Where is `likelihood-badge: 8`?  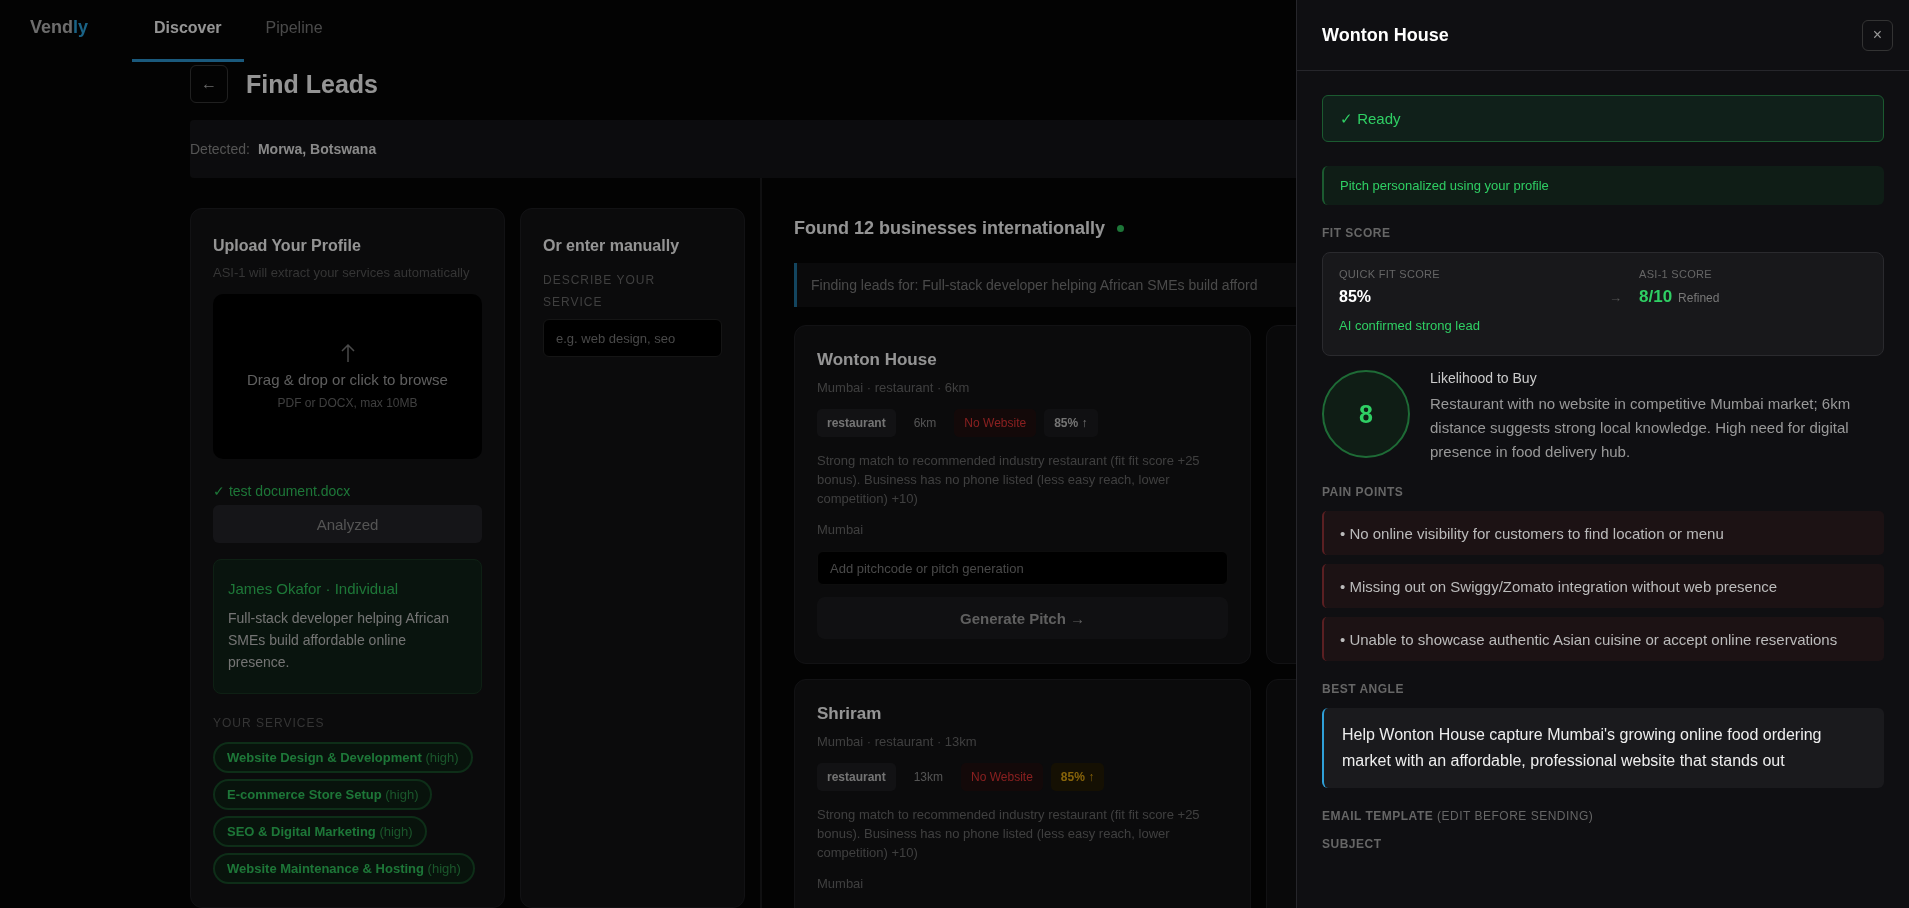 likelihood-badge: 8 is located at coordinates (1366, 414).